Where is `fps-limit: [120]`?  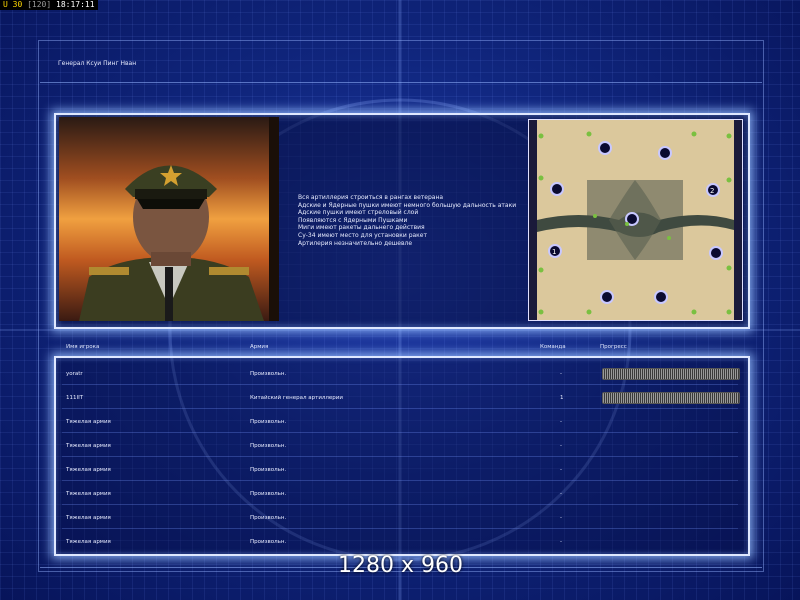
fps-limit: [120] is located at coordinates (39, 4).